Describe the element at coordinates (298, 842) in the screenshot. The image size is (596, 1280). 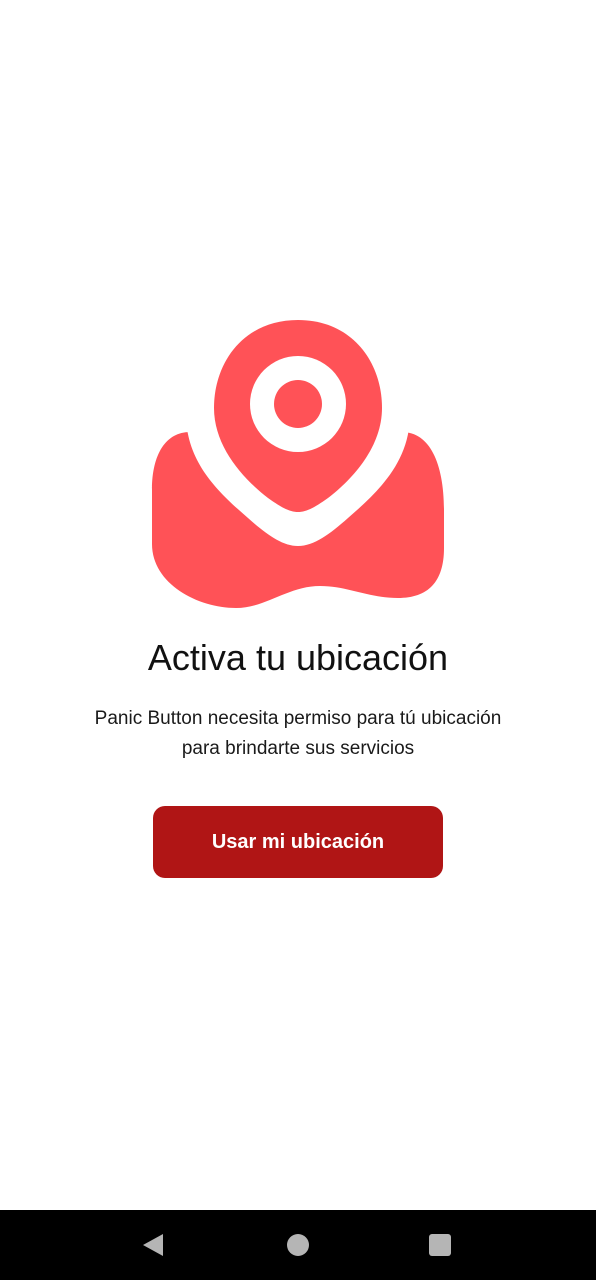
I see `use-my-location-button: Usar mi ubicación` at that location.